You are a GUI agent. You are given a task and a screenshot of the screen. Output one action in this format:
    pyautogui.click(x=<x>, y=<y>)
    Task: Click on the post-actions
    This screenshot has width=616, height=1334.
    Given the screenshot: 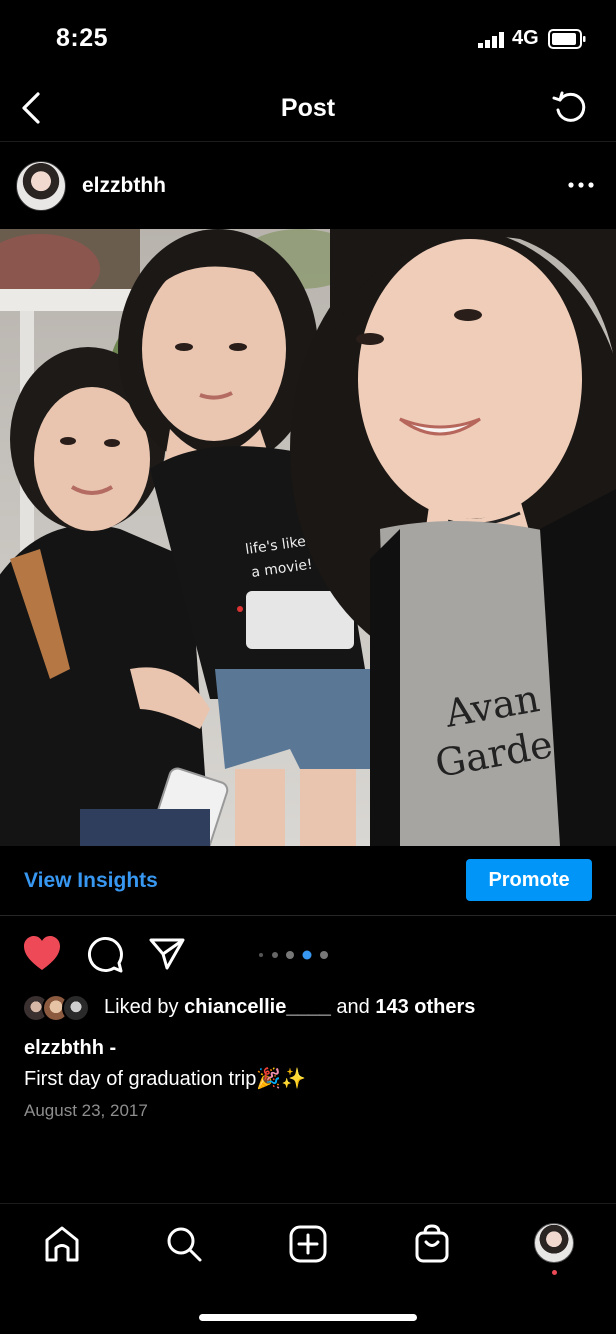 What is the action you would take?
    pyautogui.click(x=308, y=955)
    